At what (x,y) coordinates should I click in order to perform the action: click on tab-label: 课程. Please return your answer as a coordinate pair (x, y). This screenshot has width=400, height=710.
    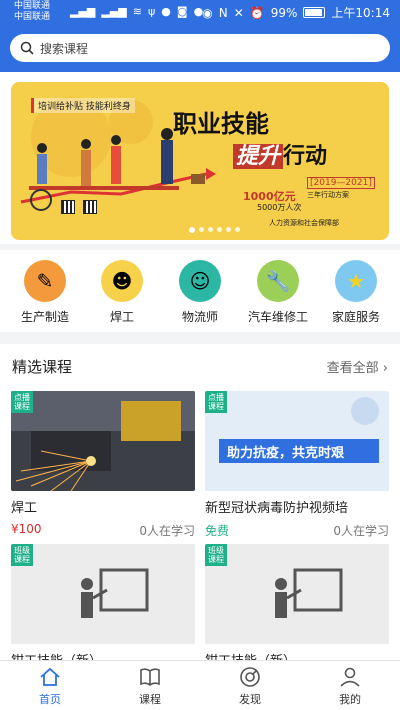
    Looking at the image, I should click on (150, 699).